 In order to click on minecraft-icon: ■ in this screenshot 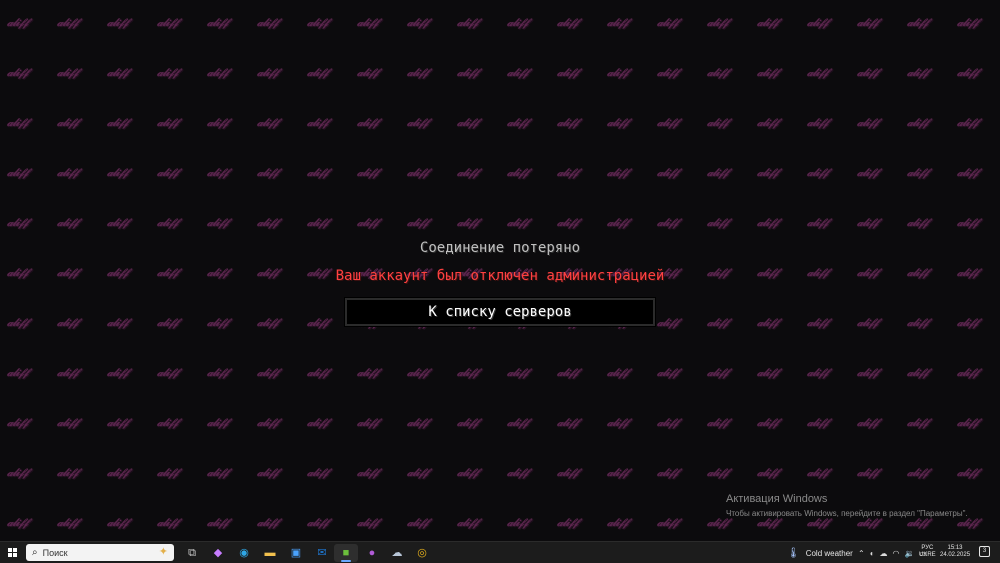, I will do `click(346, 553)`.